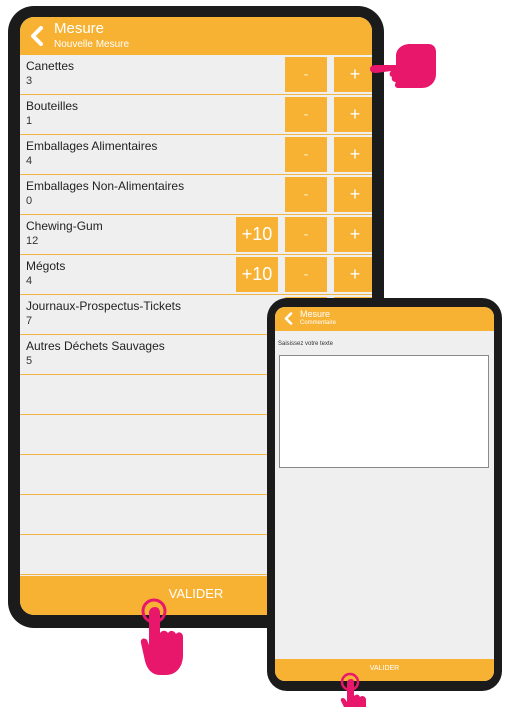 This screenshot has height=707, width=506. Describe the element at coordinates (161, 636) in the screenshot. I see `tapping-hand-icon` at that location.